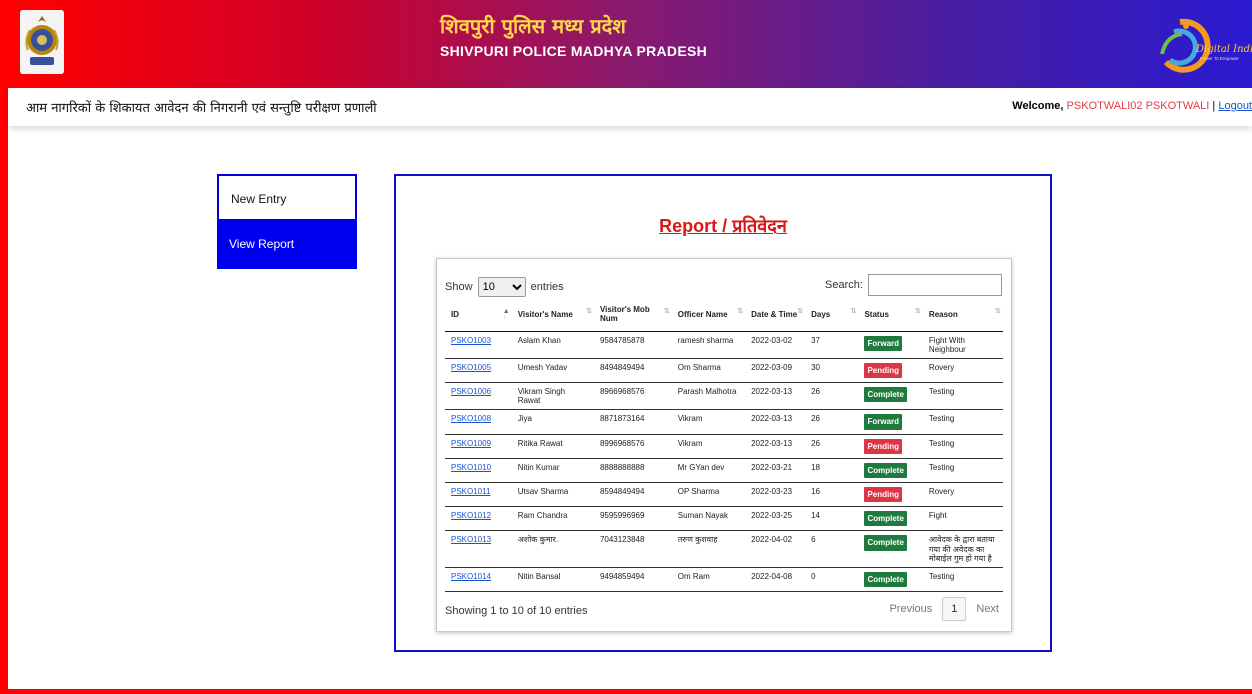 The image size is (1252, 694). I want to click on cell-date-time: 2022-04-08, so click(775, 580).